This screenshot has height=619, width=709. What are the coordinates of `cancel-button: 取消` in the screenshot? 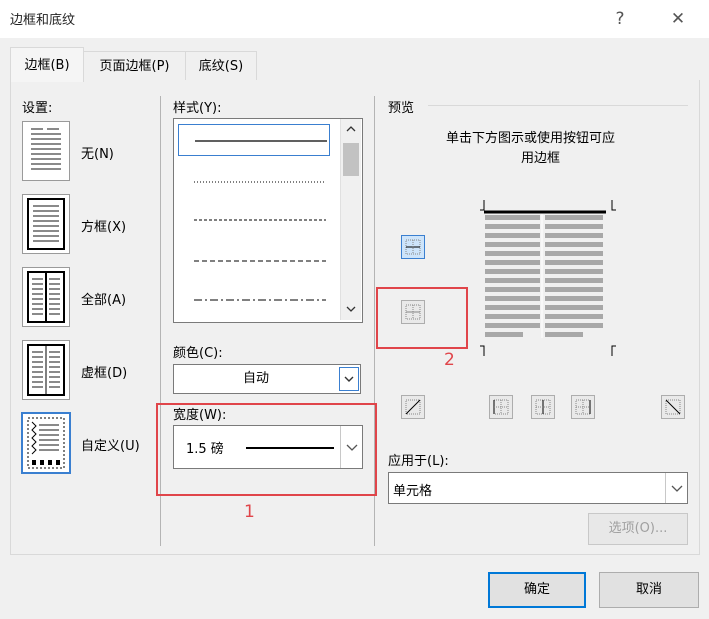 It's located at (649, 590).